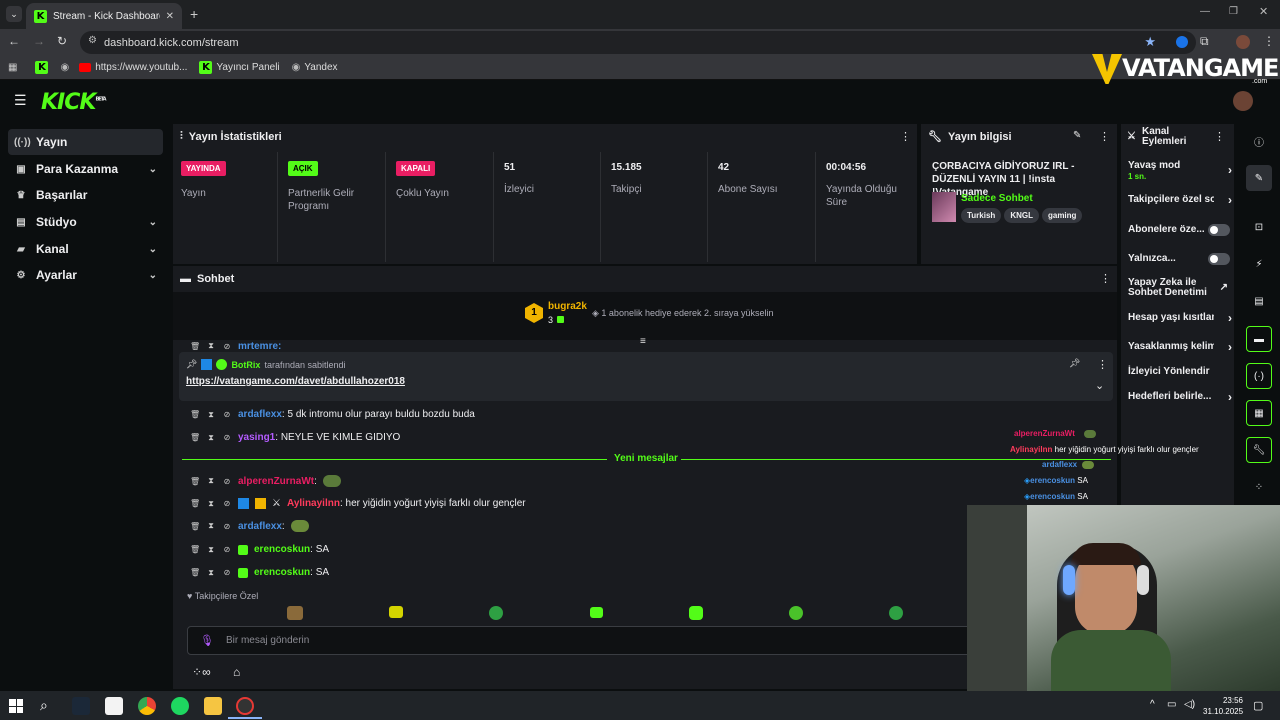  I want to click on maximize-icon: ❐, so click(1233, 11).